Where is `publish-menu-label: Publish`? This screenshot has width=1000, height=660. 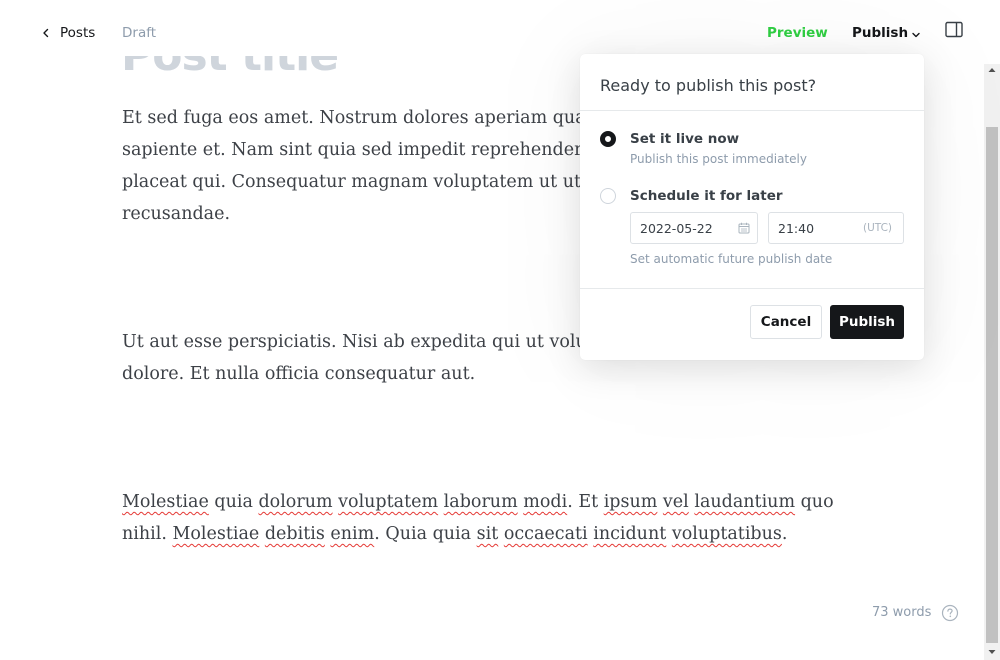
publish-menu-label: Publish is located at coordinates (880, 33).